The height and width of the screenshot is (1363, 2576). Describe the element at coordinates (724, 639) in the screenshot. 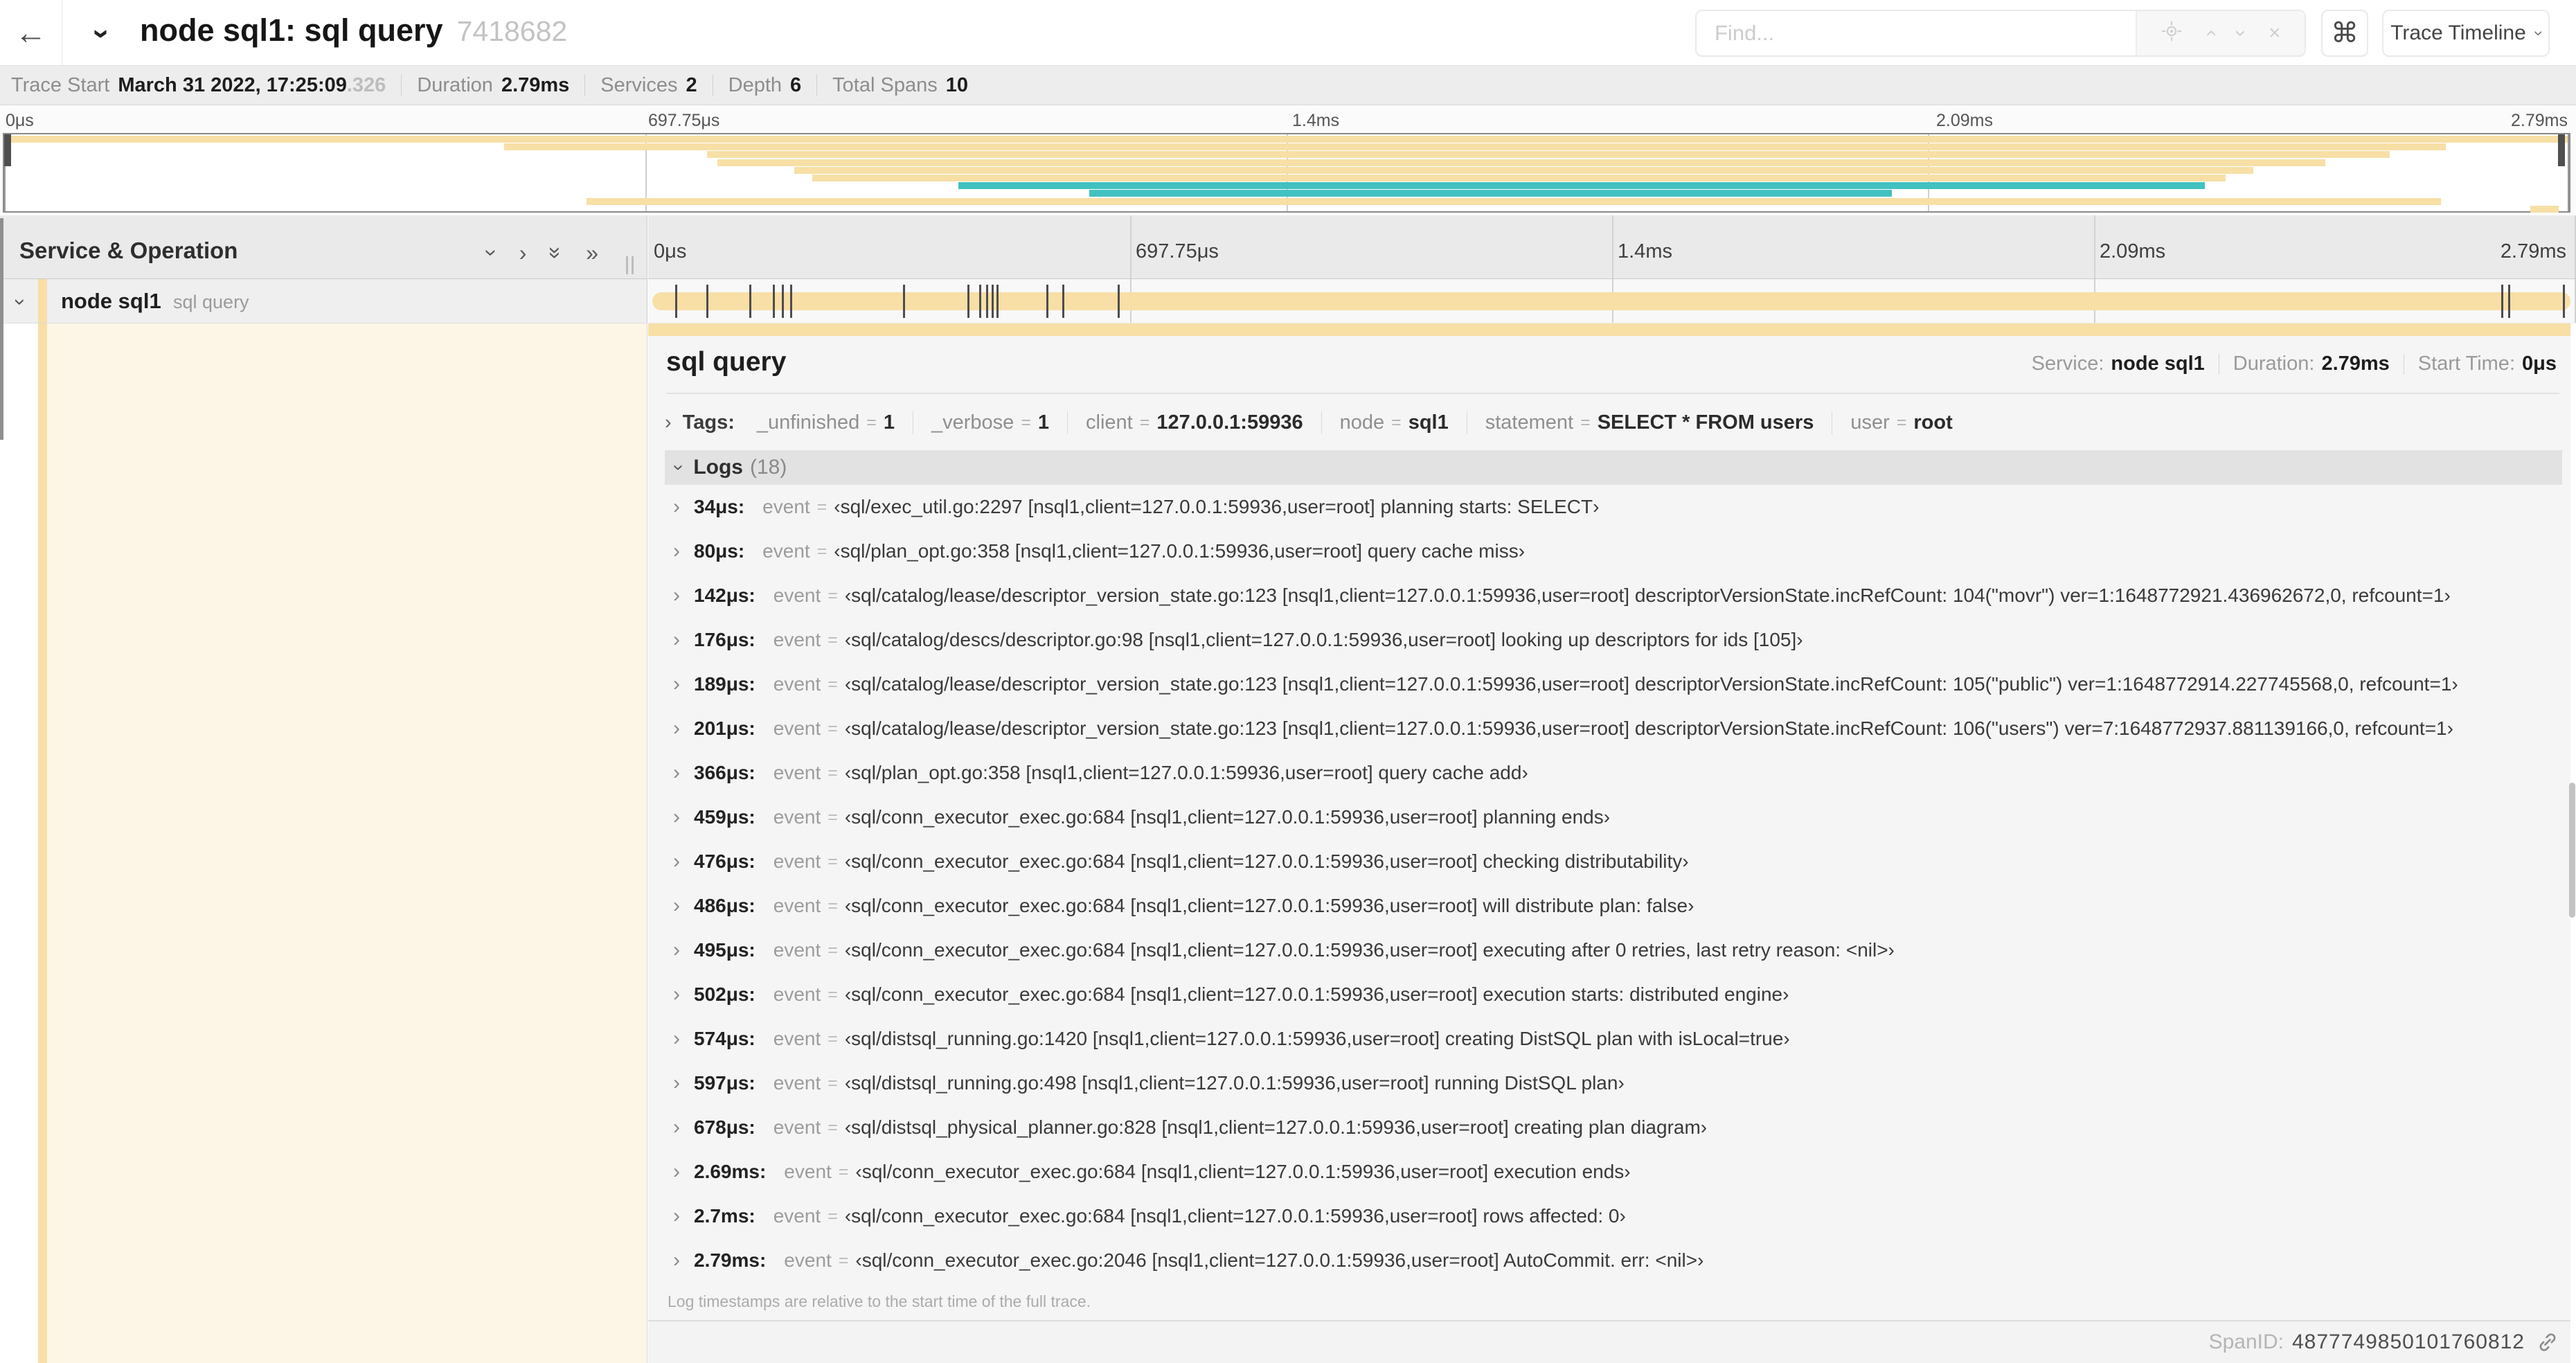

I see `log-timestamp: 176μs:` at that location.